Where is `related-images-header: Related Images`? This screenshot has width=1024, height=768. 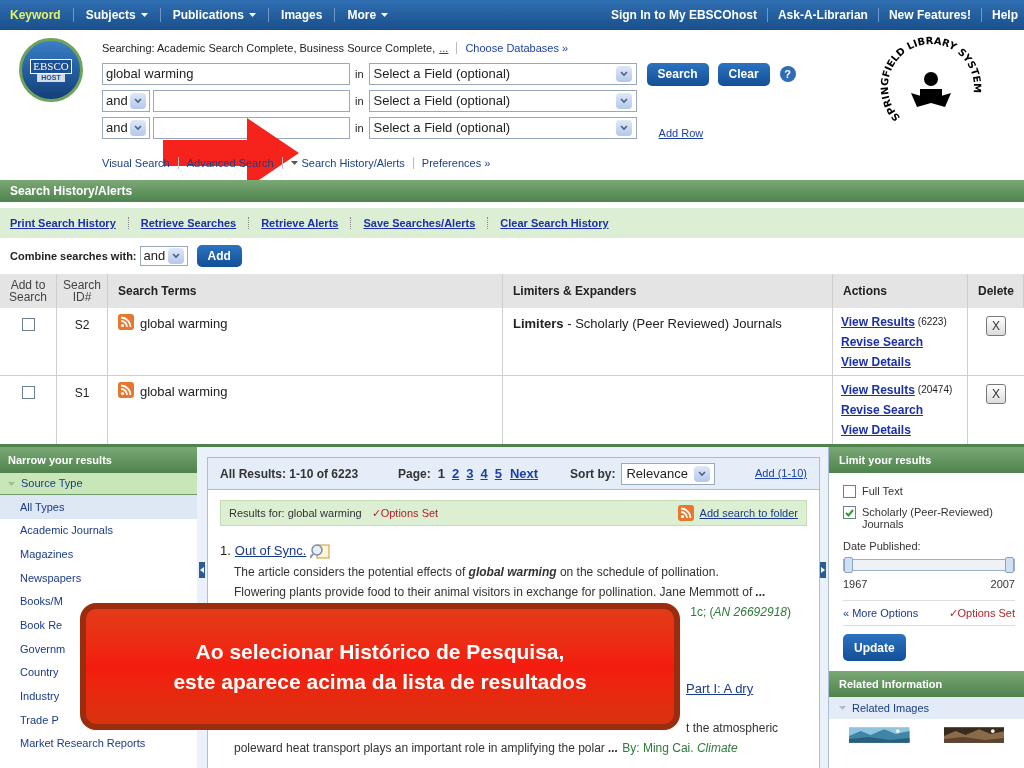
related-images-header: Related Images is located at coordinates (926, 708).